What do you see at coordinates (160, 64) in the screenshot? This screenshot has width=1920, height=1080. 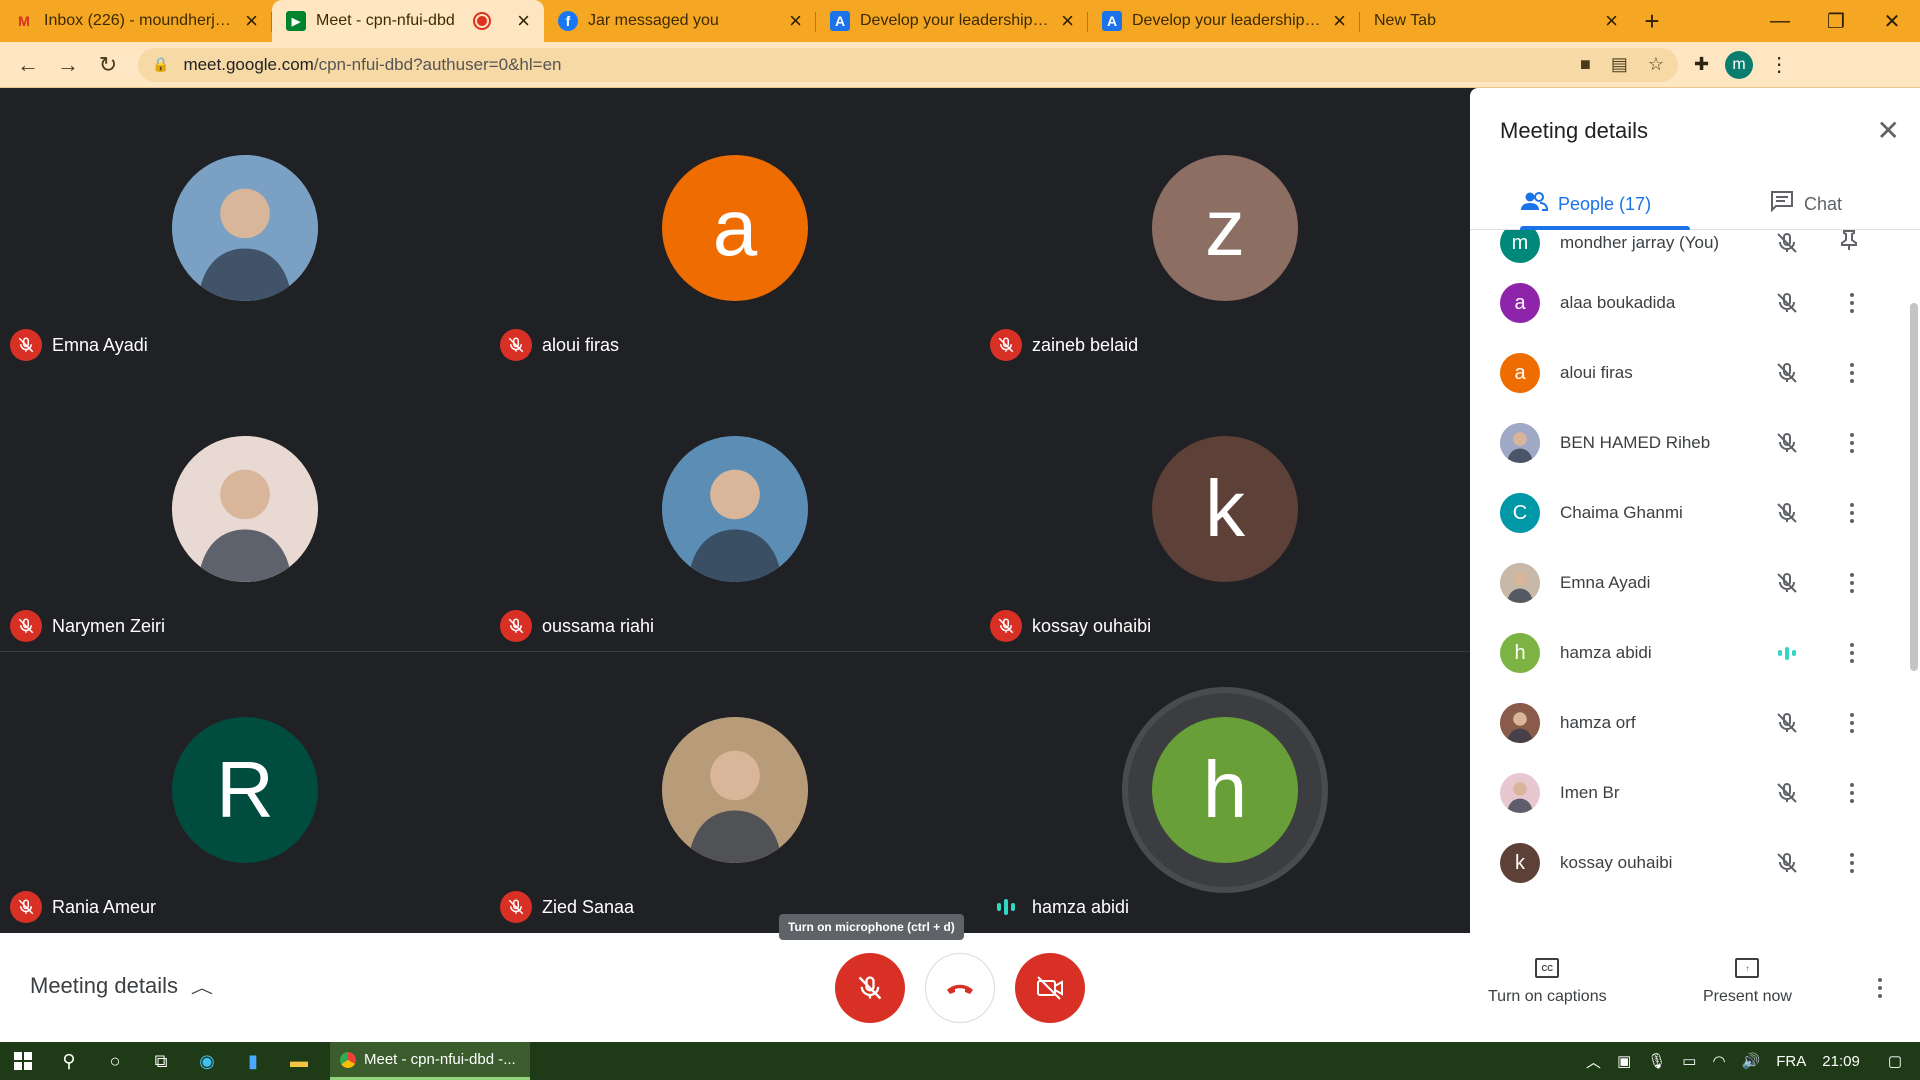 I see `lock-icon: 🔒` at bounding box center [160, 64].